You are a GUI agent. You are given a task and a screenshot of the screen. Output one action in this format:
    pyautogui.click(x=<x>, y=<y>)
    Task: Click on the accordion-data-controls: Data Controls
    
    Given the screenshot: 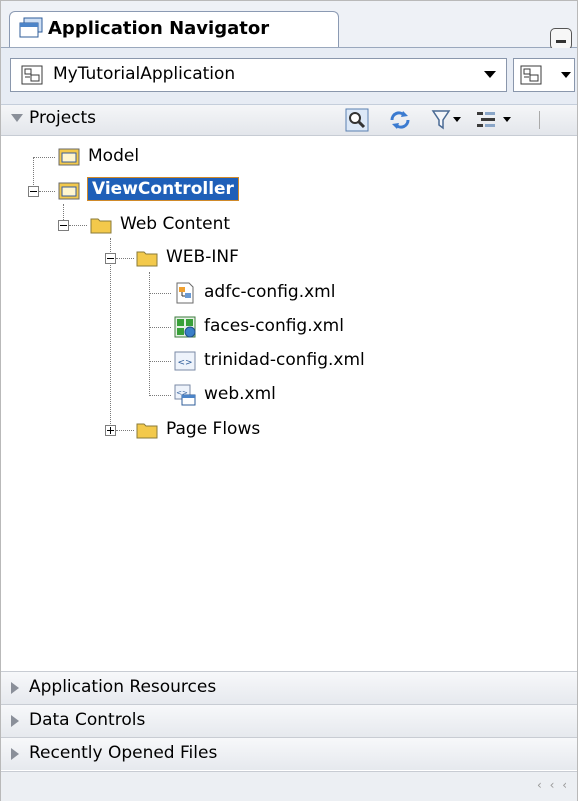 What is the action you would take?
    pyautogui.click(x=289, y=720)
    